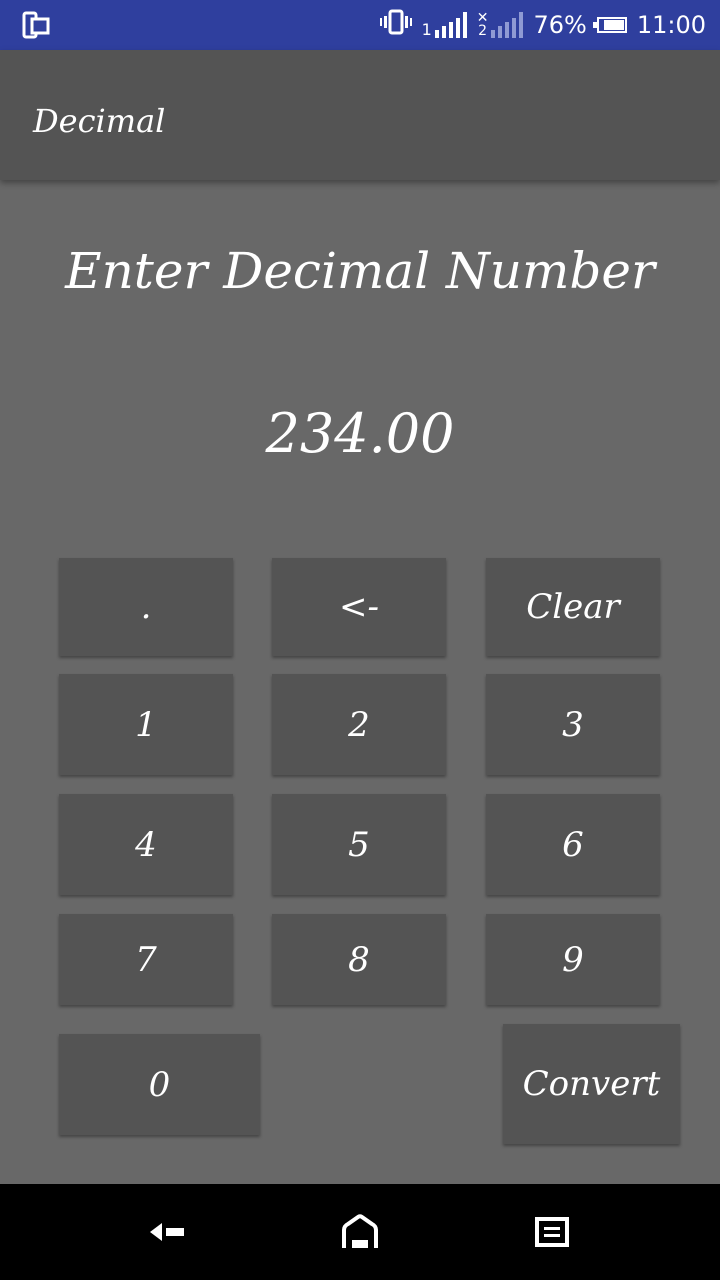 Image resolution: width=720 pixels, height=1280 pixels. Describe the element at coordinates (360, 25) in the screenshot. I see `status-bar: 1 ✕ 2 76% 11:00` at that location.